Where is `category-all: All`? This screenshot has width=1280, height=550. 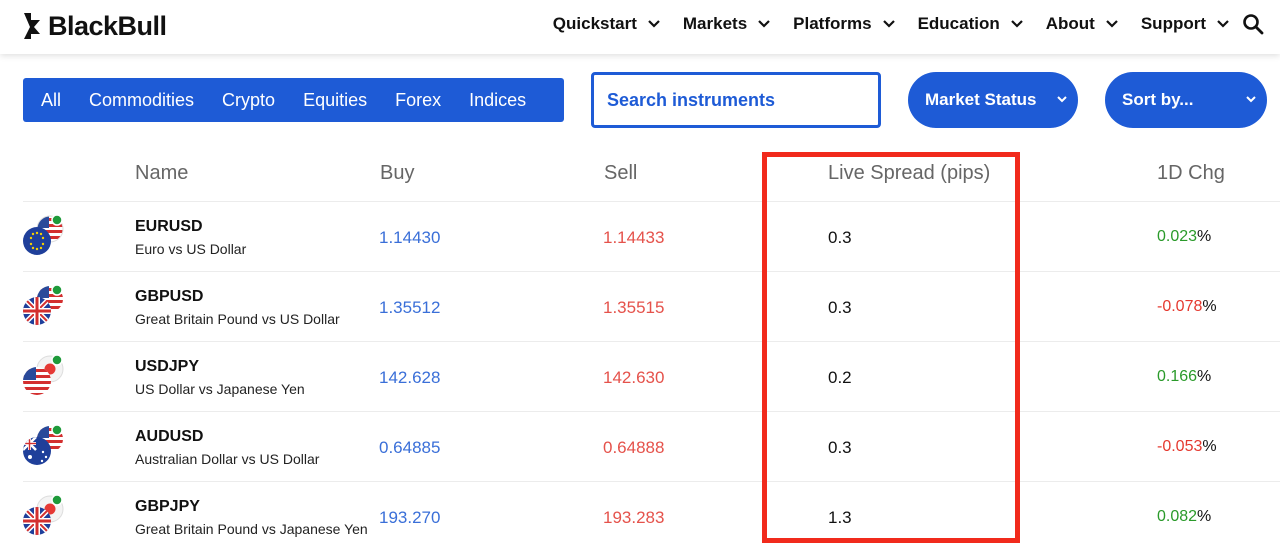 category-all: All is located at coordinates (51, 100).